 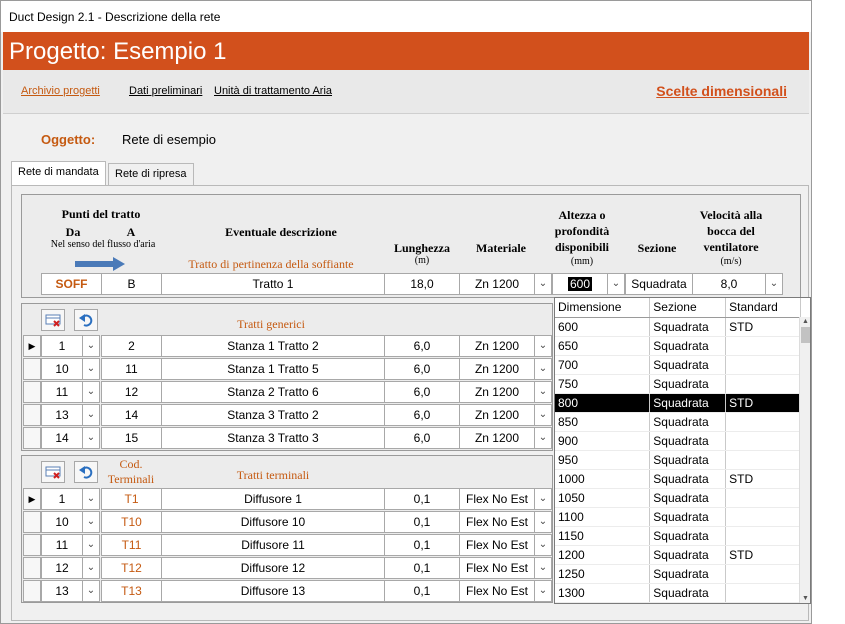 I want to click on nav-unita-trattamento-aria: Unità di trattamento Aria, so click(x=273, y=91).